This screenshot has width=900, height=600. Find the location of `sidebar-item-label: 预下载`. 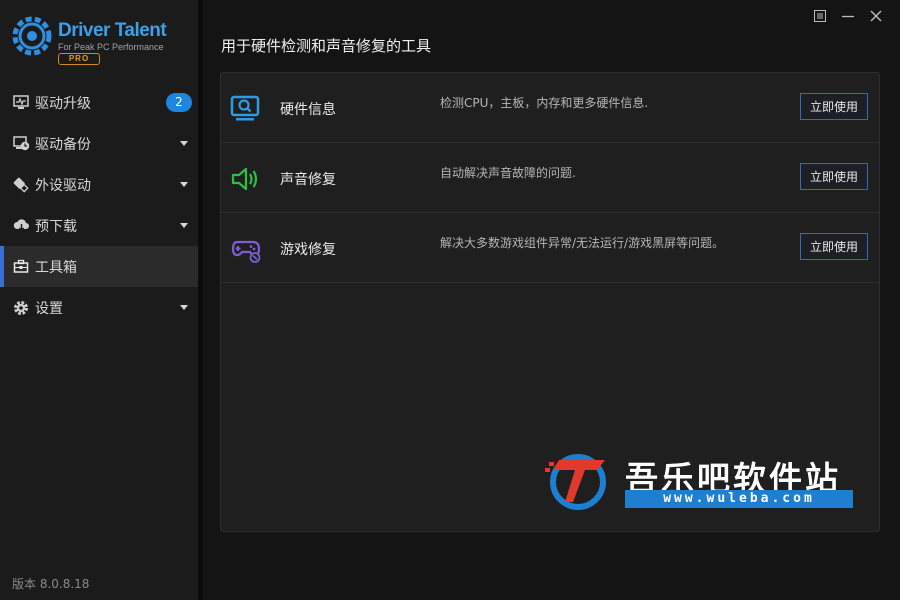

sidebar-item-label: 预下载 is located at coordinates (56, 226).